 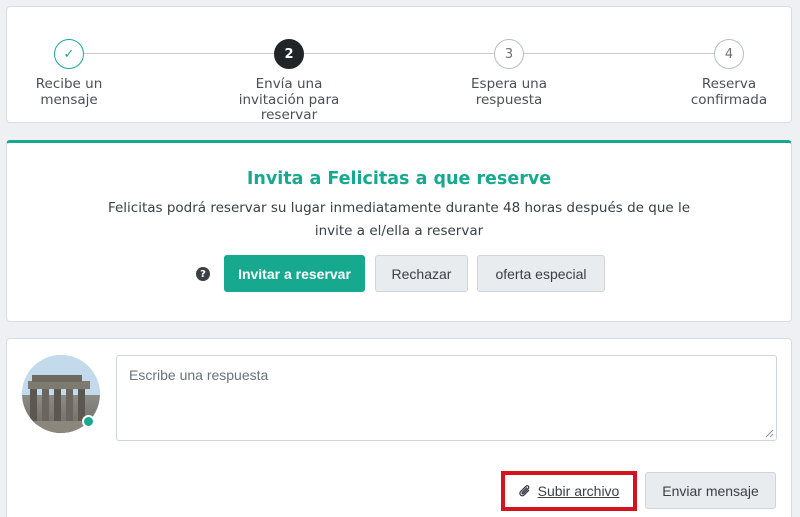 I want to click on step-2-number: 2, so click(x=289, y=54).